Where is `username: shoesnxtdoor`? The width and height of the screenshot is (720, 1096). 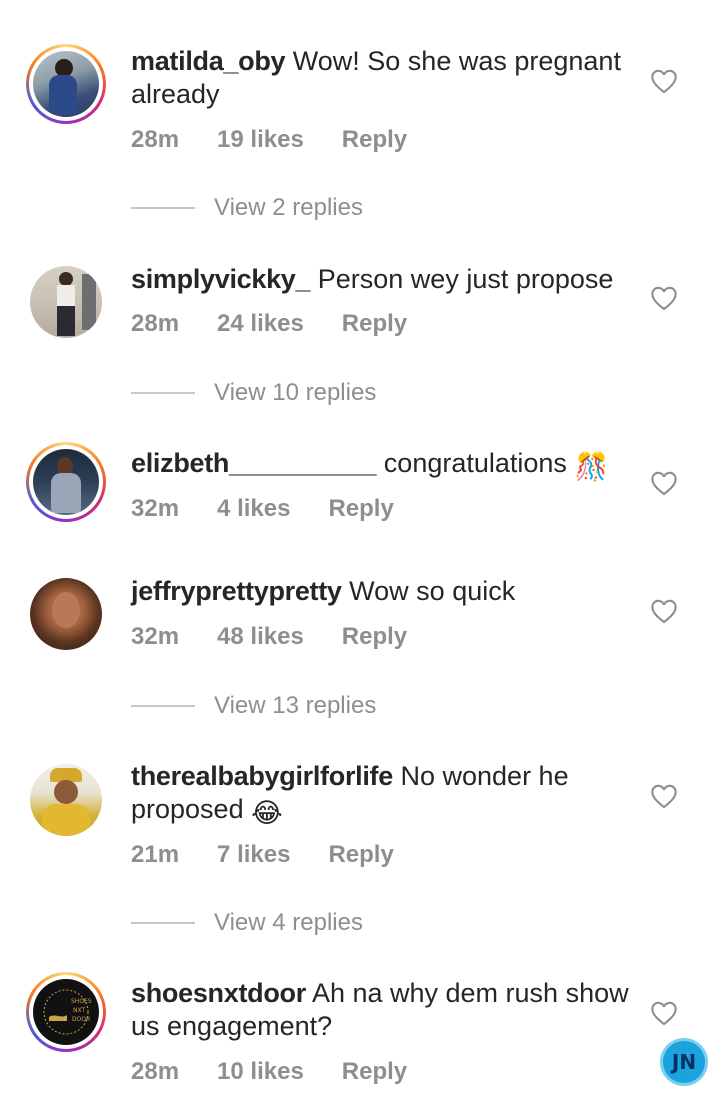 username: shoesnxtdoor is located at coordinates (218, 993).